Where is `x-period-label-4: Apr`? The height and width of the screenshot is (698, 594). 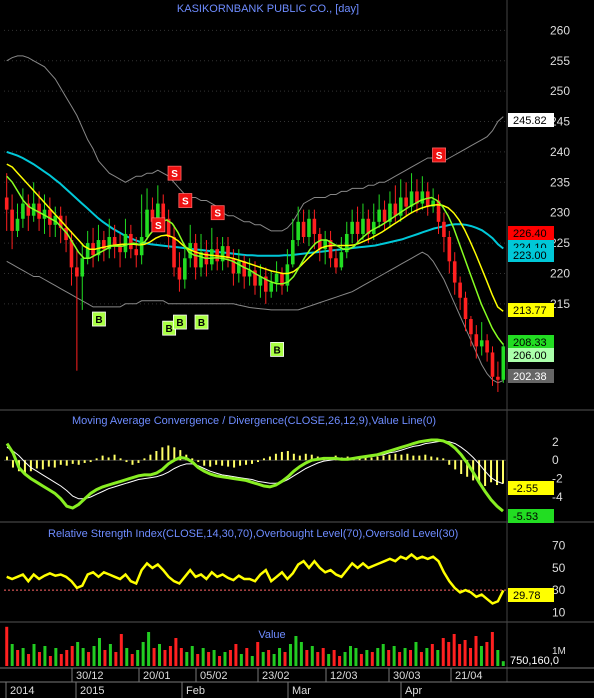 x-period-label-4: Apr is located at coordinates (413, 691).